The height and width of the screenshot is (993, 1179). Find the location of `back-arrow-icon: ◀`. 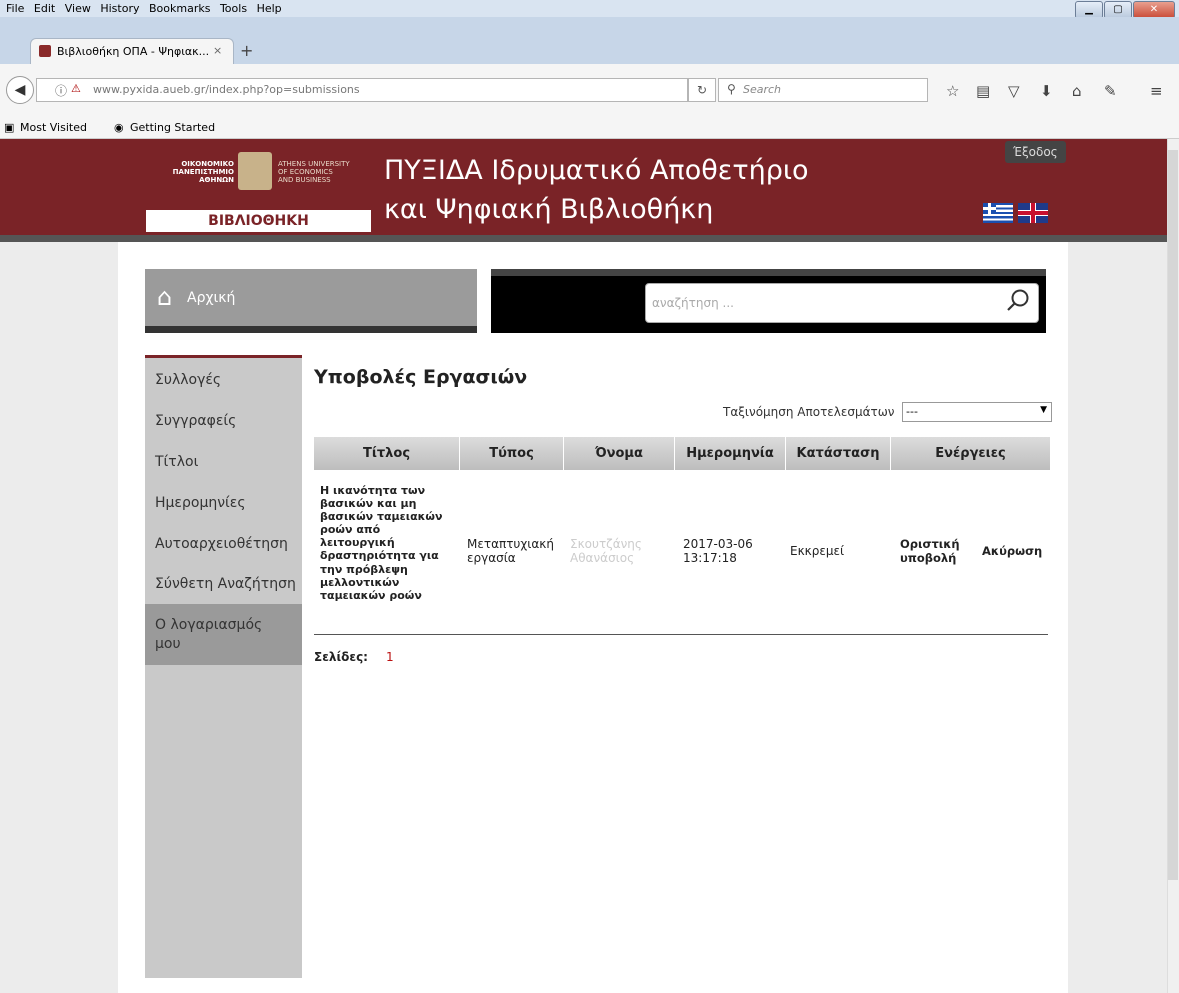

back-arrow-icon: ◀ is located at coordinates (20, 90).